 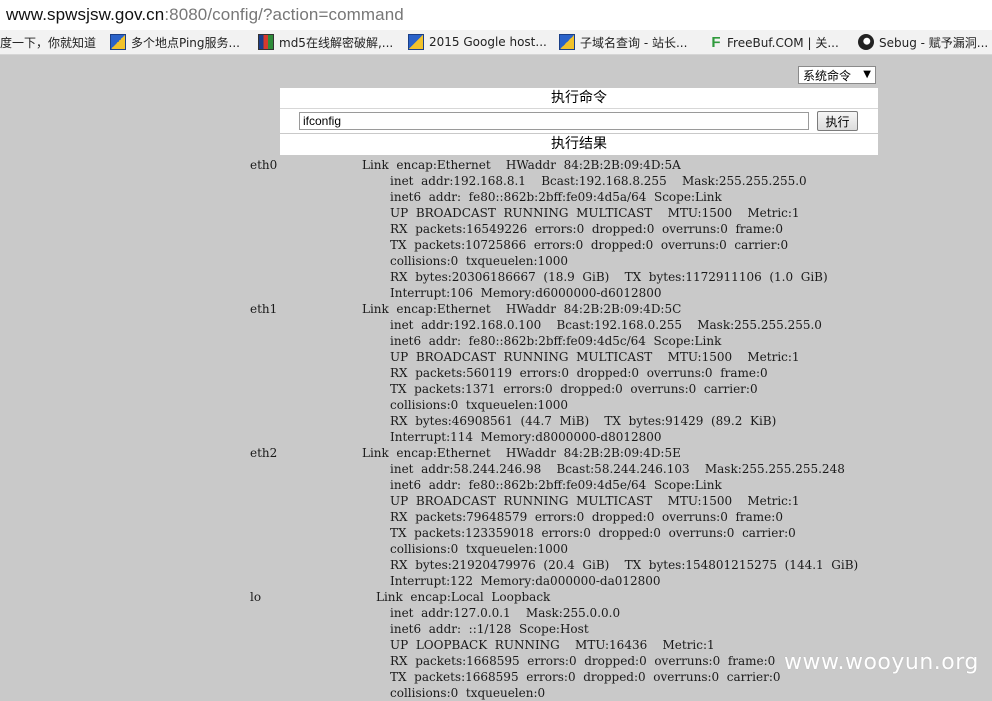 I want to click on output-line: collisions:0 txqueuelen:0, so click(x=468, y=693).